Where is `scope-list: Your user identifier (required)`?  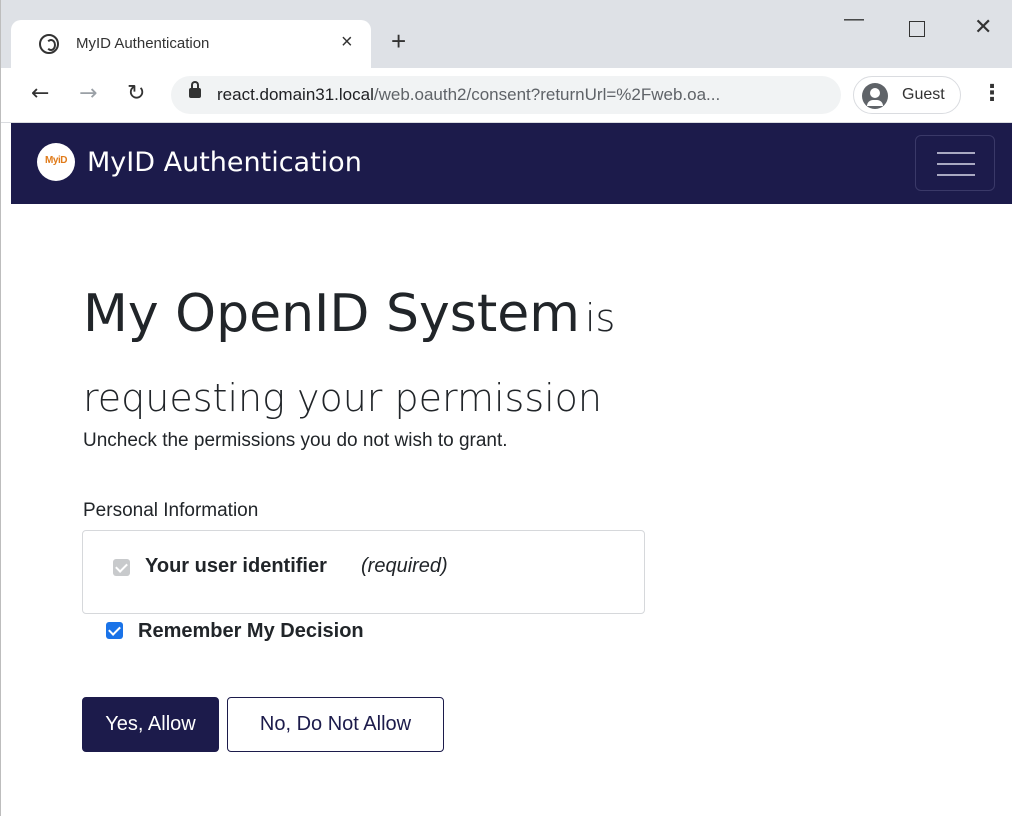
scope-list: Your user identifier (required) is located at coordinates (363, 572).